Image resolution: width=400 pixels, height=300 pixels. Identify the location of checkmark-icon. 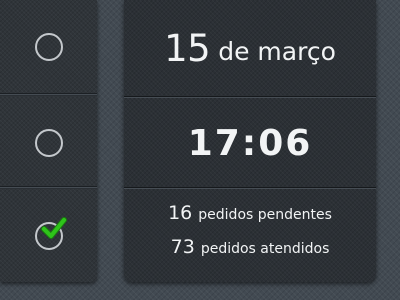
(53, 227).